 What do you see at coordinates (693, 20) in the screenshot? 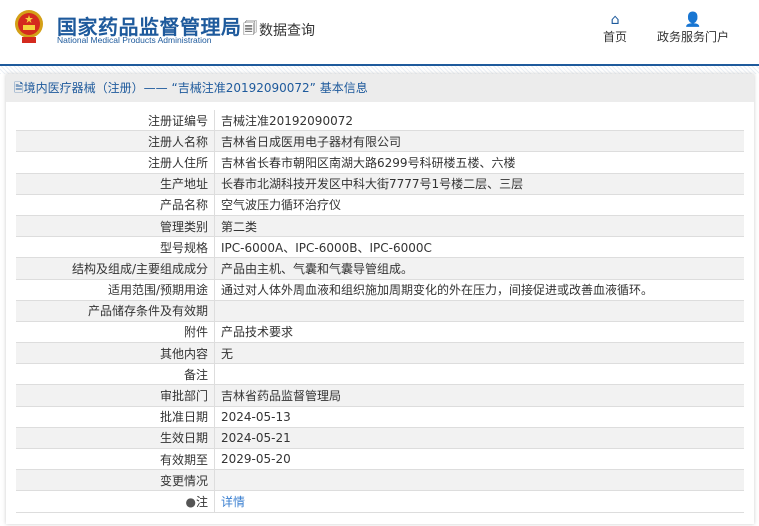
I see `user-icon: 👤` at bounding box center [693, 20].